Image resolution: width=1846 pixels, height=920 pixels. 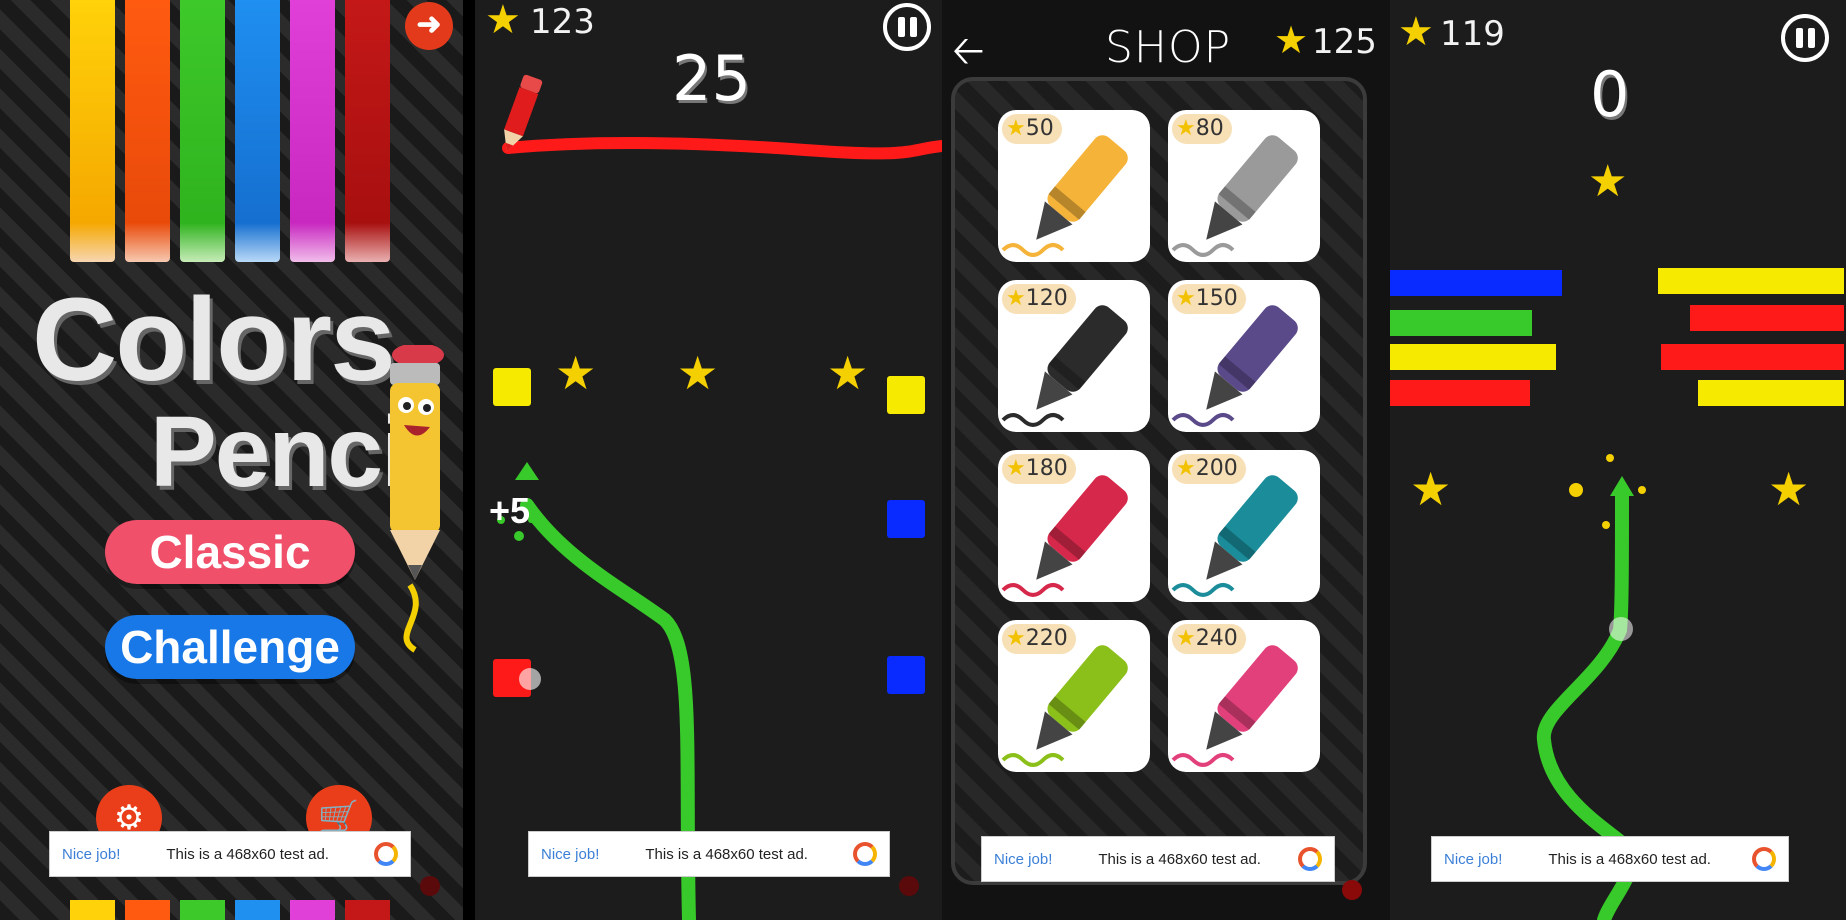 What do you see at coordinates (1046, 298) in the screenshot?
I see `item-price-value: 120` at bounding box center [1046, 298].